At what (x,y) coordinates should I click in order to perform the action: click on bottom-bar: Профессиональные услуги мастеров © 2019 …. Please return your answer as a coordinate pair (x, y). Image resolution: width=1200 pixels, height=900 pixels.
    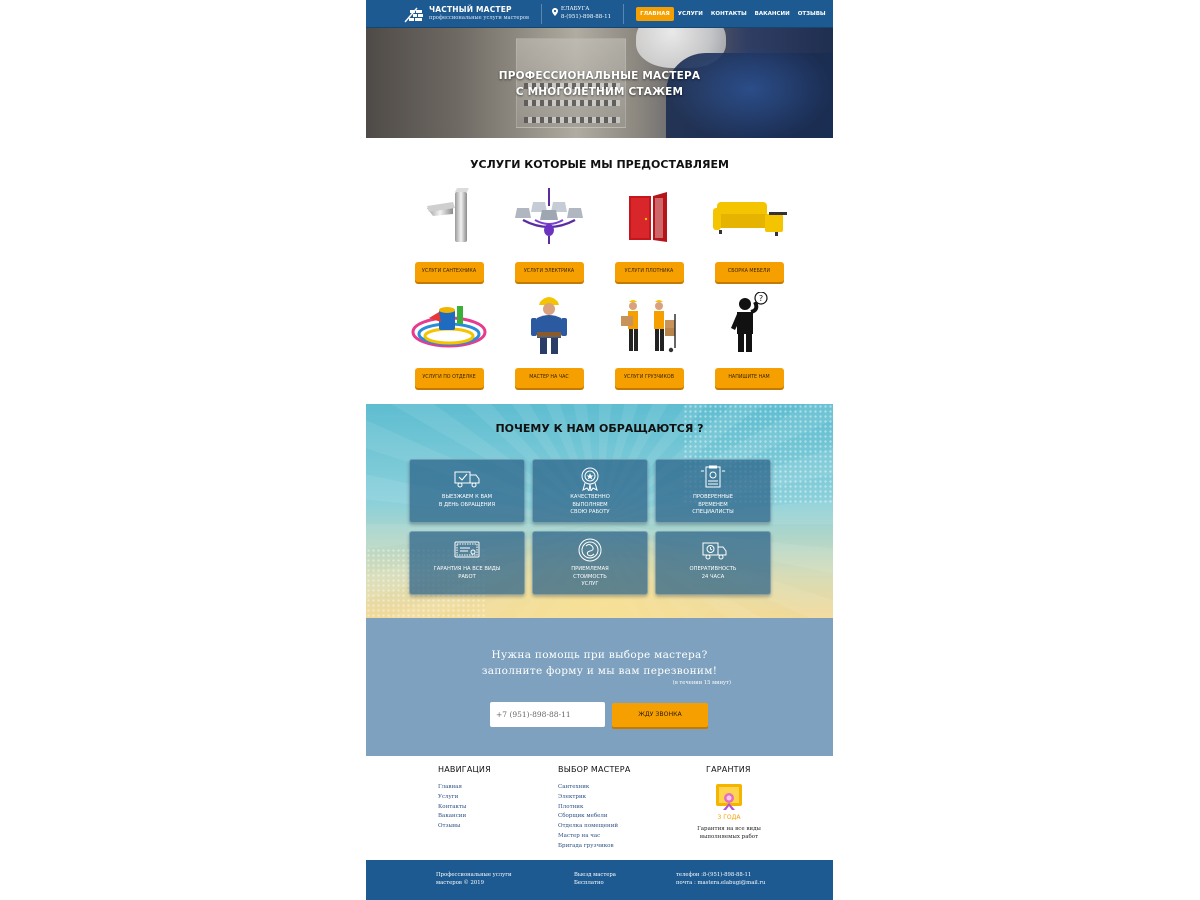
    Looking at the image, I should click on (599, 880).